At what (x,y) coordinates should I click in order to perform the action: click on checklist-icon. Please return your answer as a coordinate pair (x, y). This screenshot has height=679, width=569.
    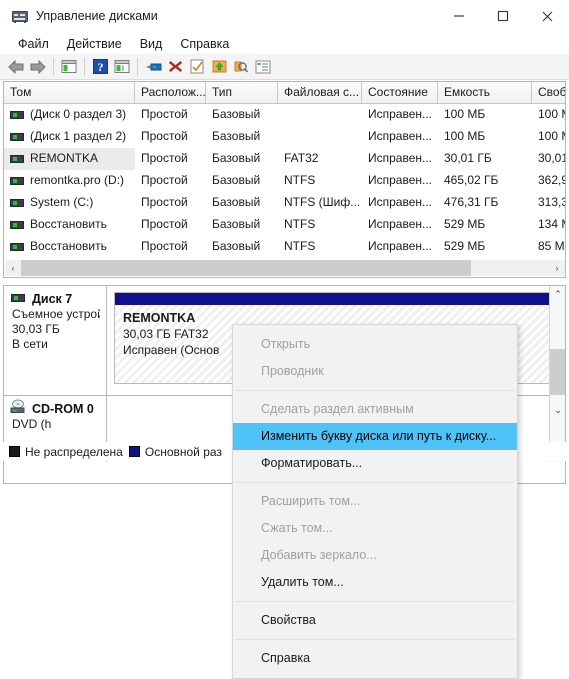
    Looking at the image, I should click on (197, 67).